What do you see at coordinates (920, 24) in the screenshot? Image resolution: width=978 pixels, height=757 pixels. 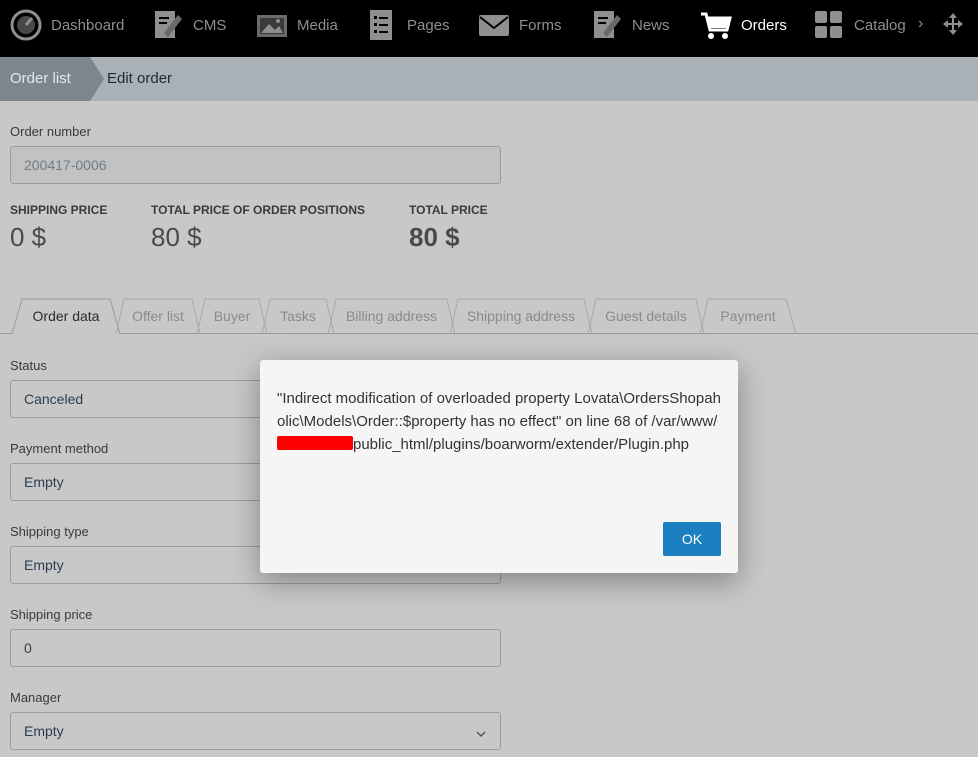 I see `nav-more-chevron-icon: ›` at bounding box center [920, 24].